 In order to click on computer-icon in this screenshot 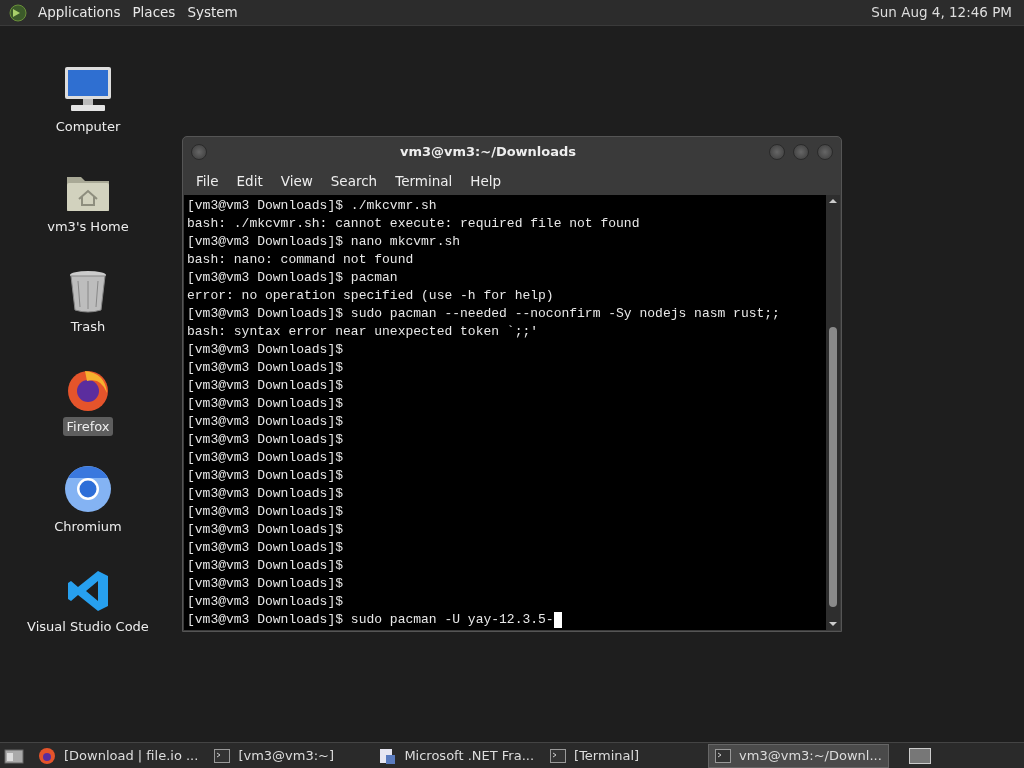, I will do `click(88, 88)`.